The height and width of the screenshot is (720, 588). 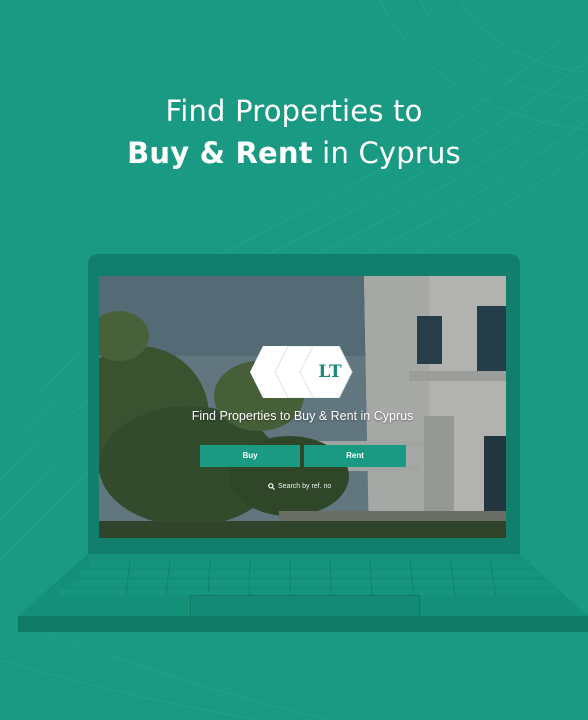 What do you see at coordinates (303, 624) in the screenshot?
I see `laptop-base-front` at bounding box center [303, 624].